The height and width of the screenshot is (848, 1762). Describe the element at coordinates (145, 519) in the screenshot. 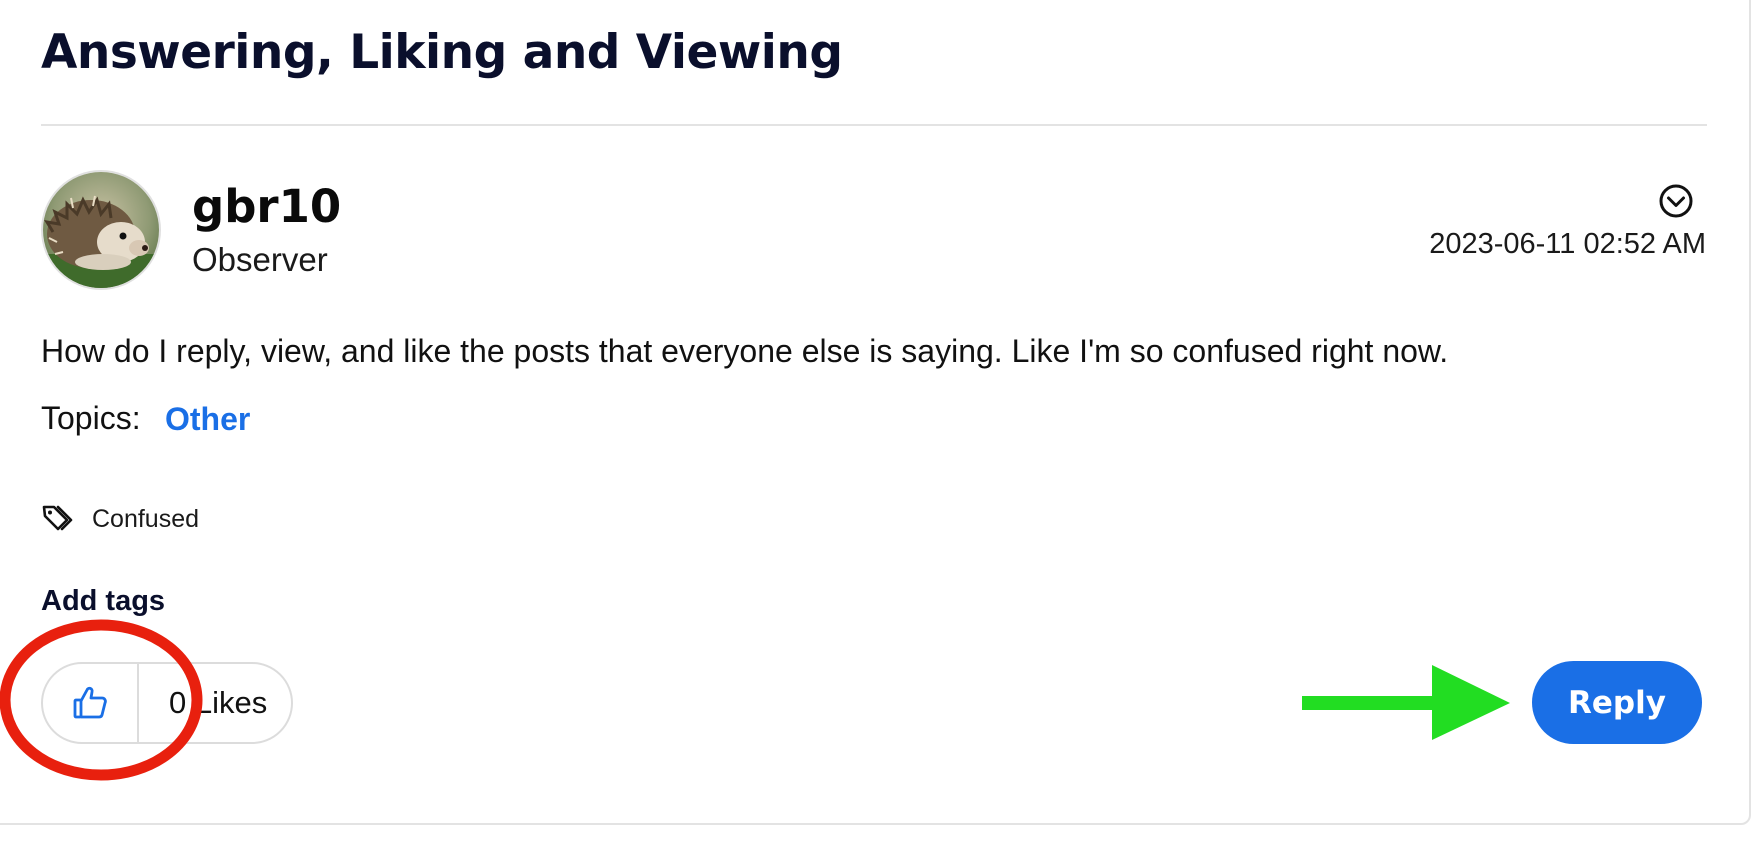

I see `tag-confused: Confused` at that location.